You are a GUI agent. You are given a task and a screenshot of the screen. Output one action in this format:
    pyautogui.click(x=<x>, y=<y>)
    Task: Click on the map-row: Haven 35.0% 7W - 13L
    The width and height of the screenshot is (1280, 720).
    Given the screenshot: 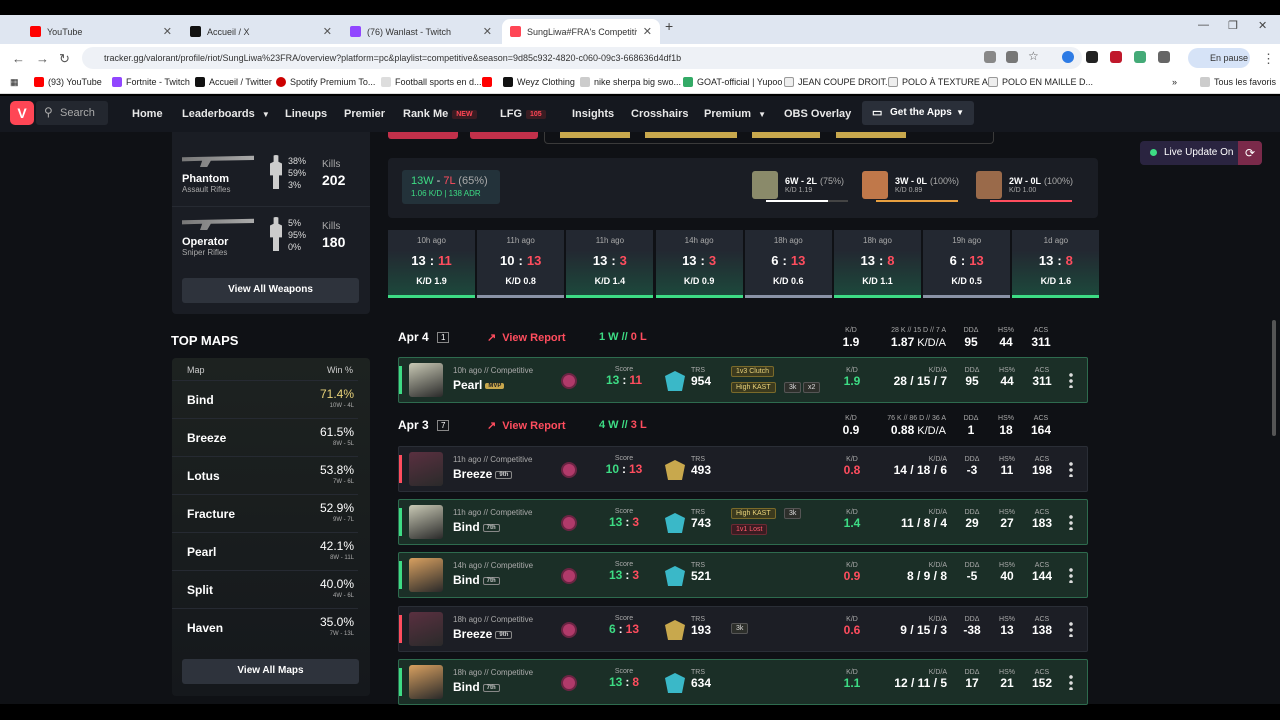 What is the action you would take?
    pyautogui.click(x=265, y=627)
    